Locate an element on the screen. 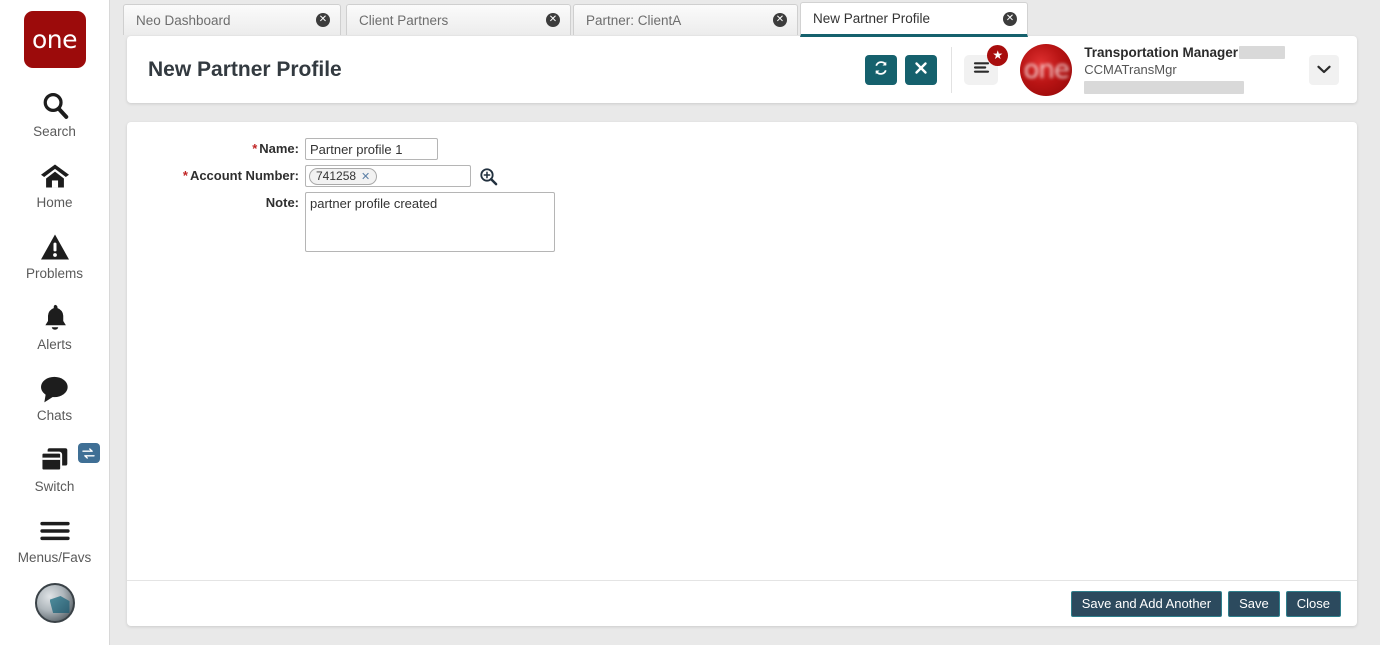  sidebar-item-label: Menus/Favs is located at coordinates (54, 557).